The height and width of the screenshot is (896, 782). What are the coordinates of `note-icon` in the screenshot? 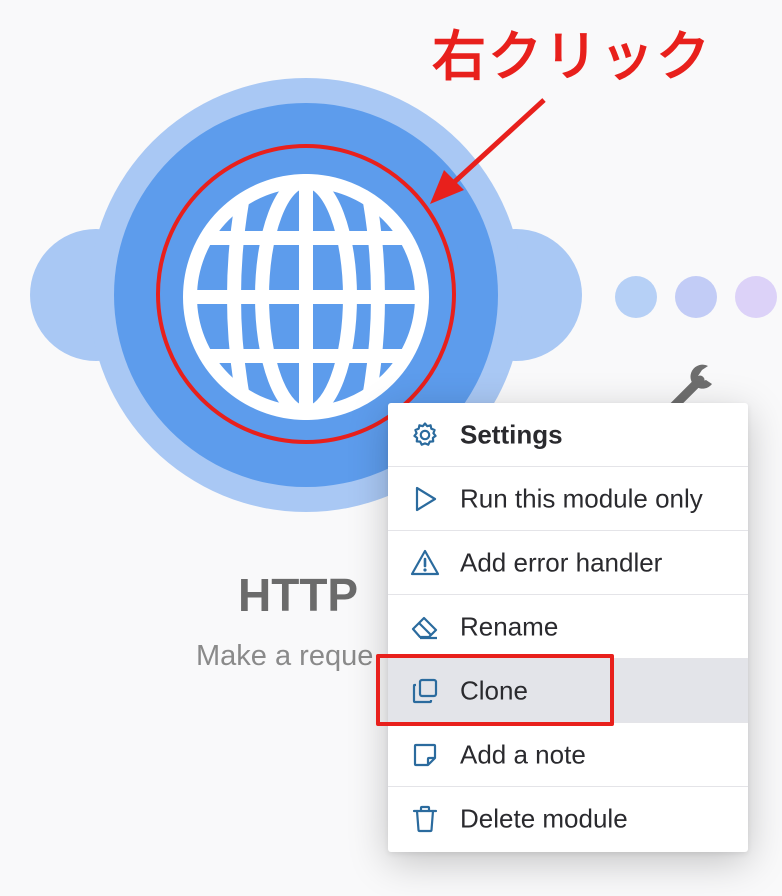 It's located at (425, 755).